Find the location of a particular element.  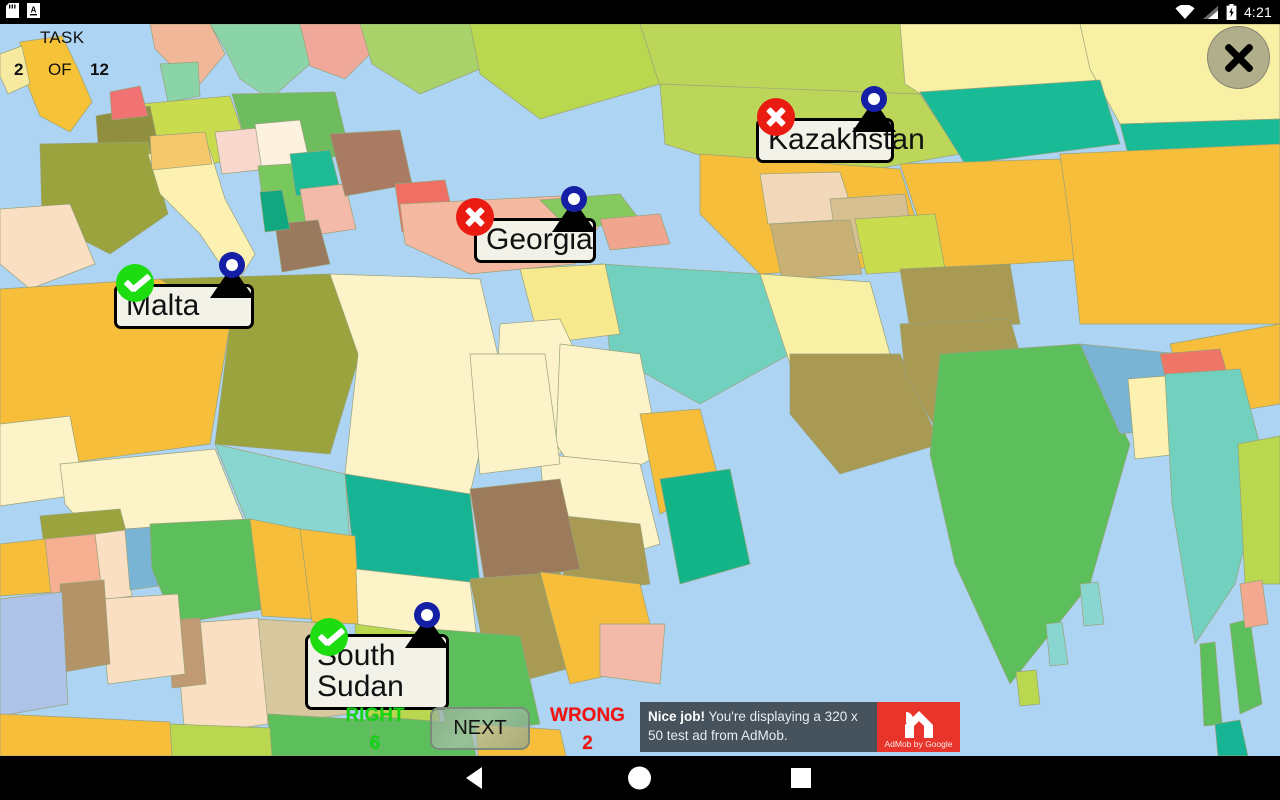

next-button-label: NEXT is located at coordinates (480, 728).